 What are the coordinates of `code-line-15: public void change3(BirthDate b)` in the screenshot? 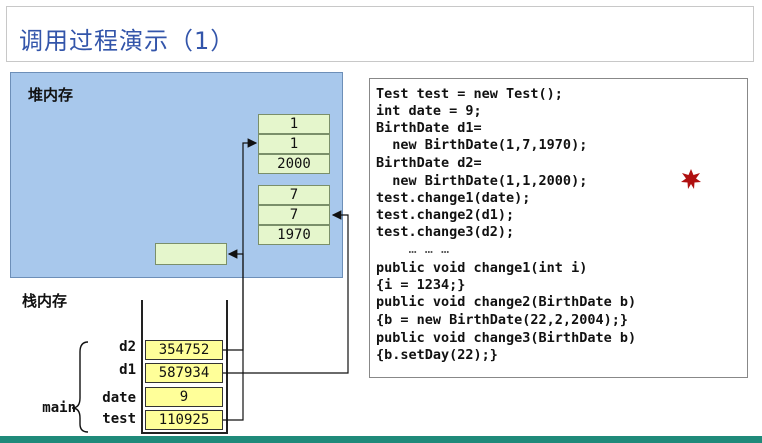 It's located at (506, 338).